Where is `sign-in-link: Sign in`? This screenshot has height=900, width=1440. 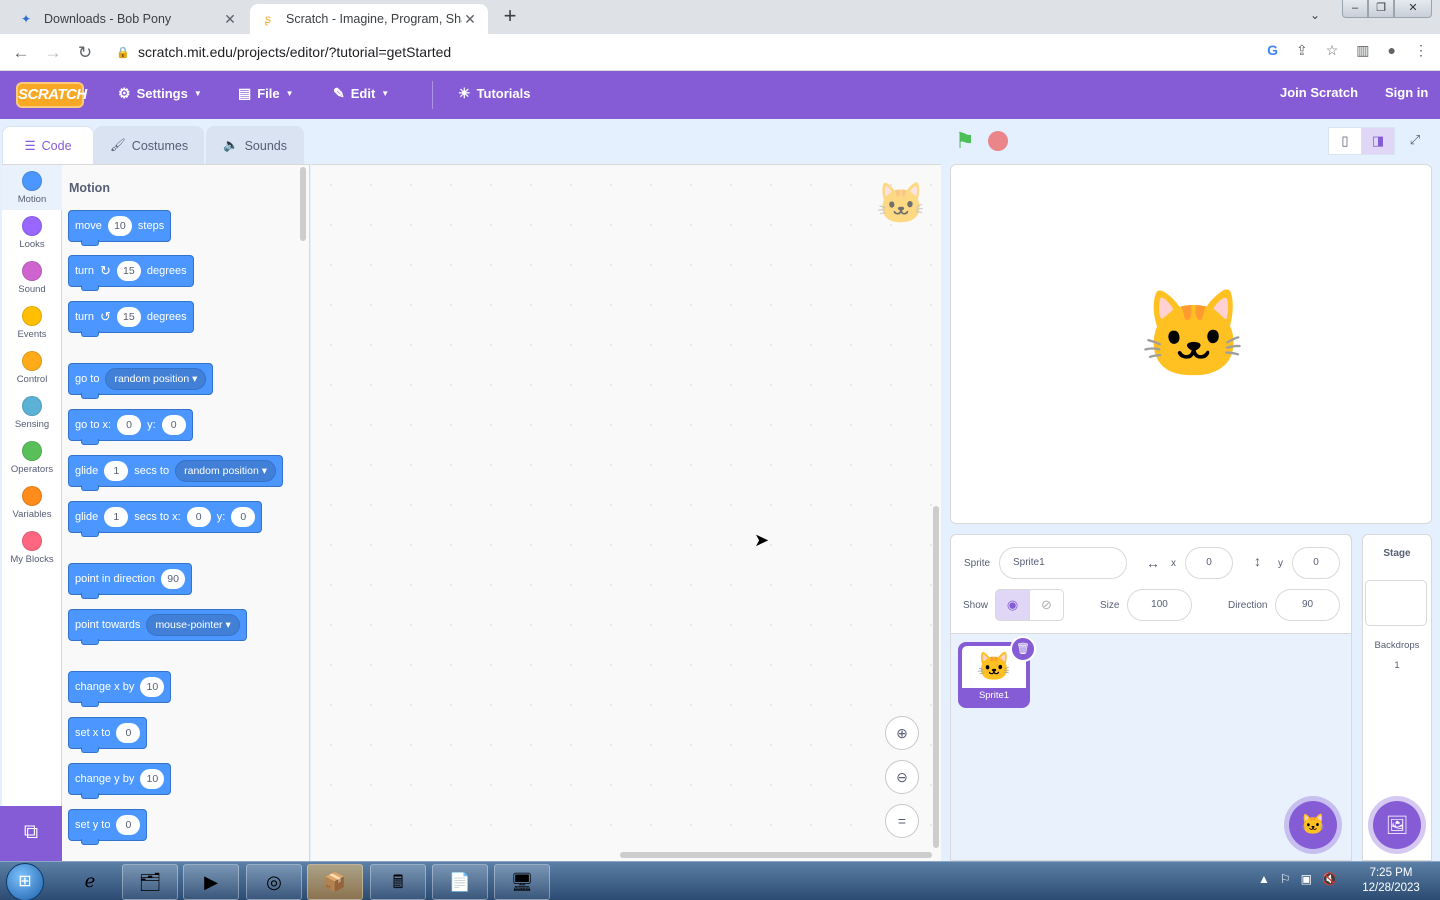
sign-in-link: Sign in is located at coordinates (1406, 92).